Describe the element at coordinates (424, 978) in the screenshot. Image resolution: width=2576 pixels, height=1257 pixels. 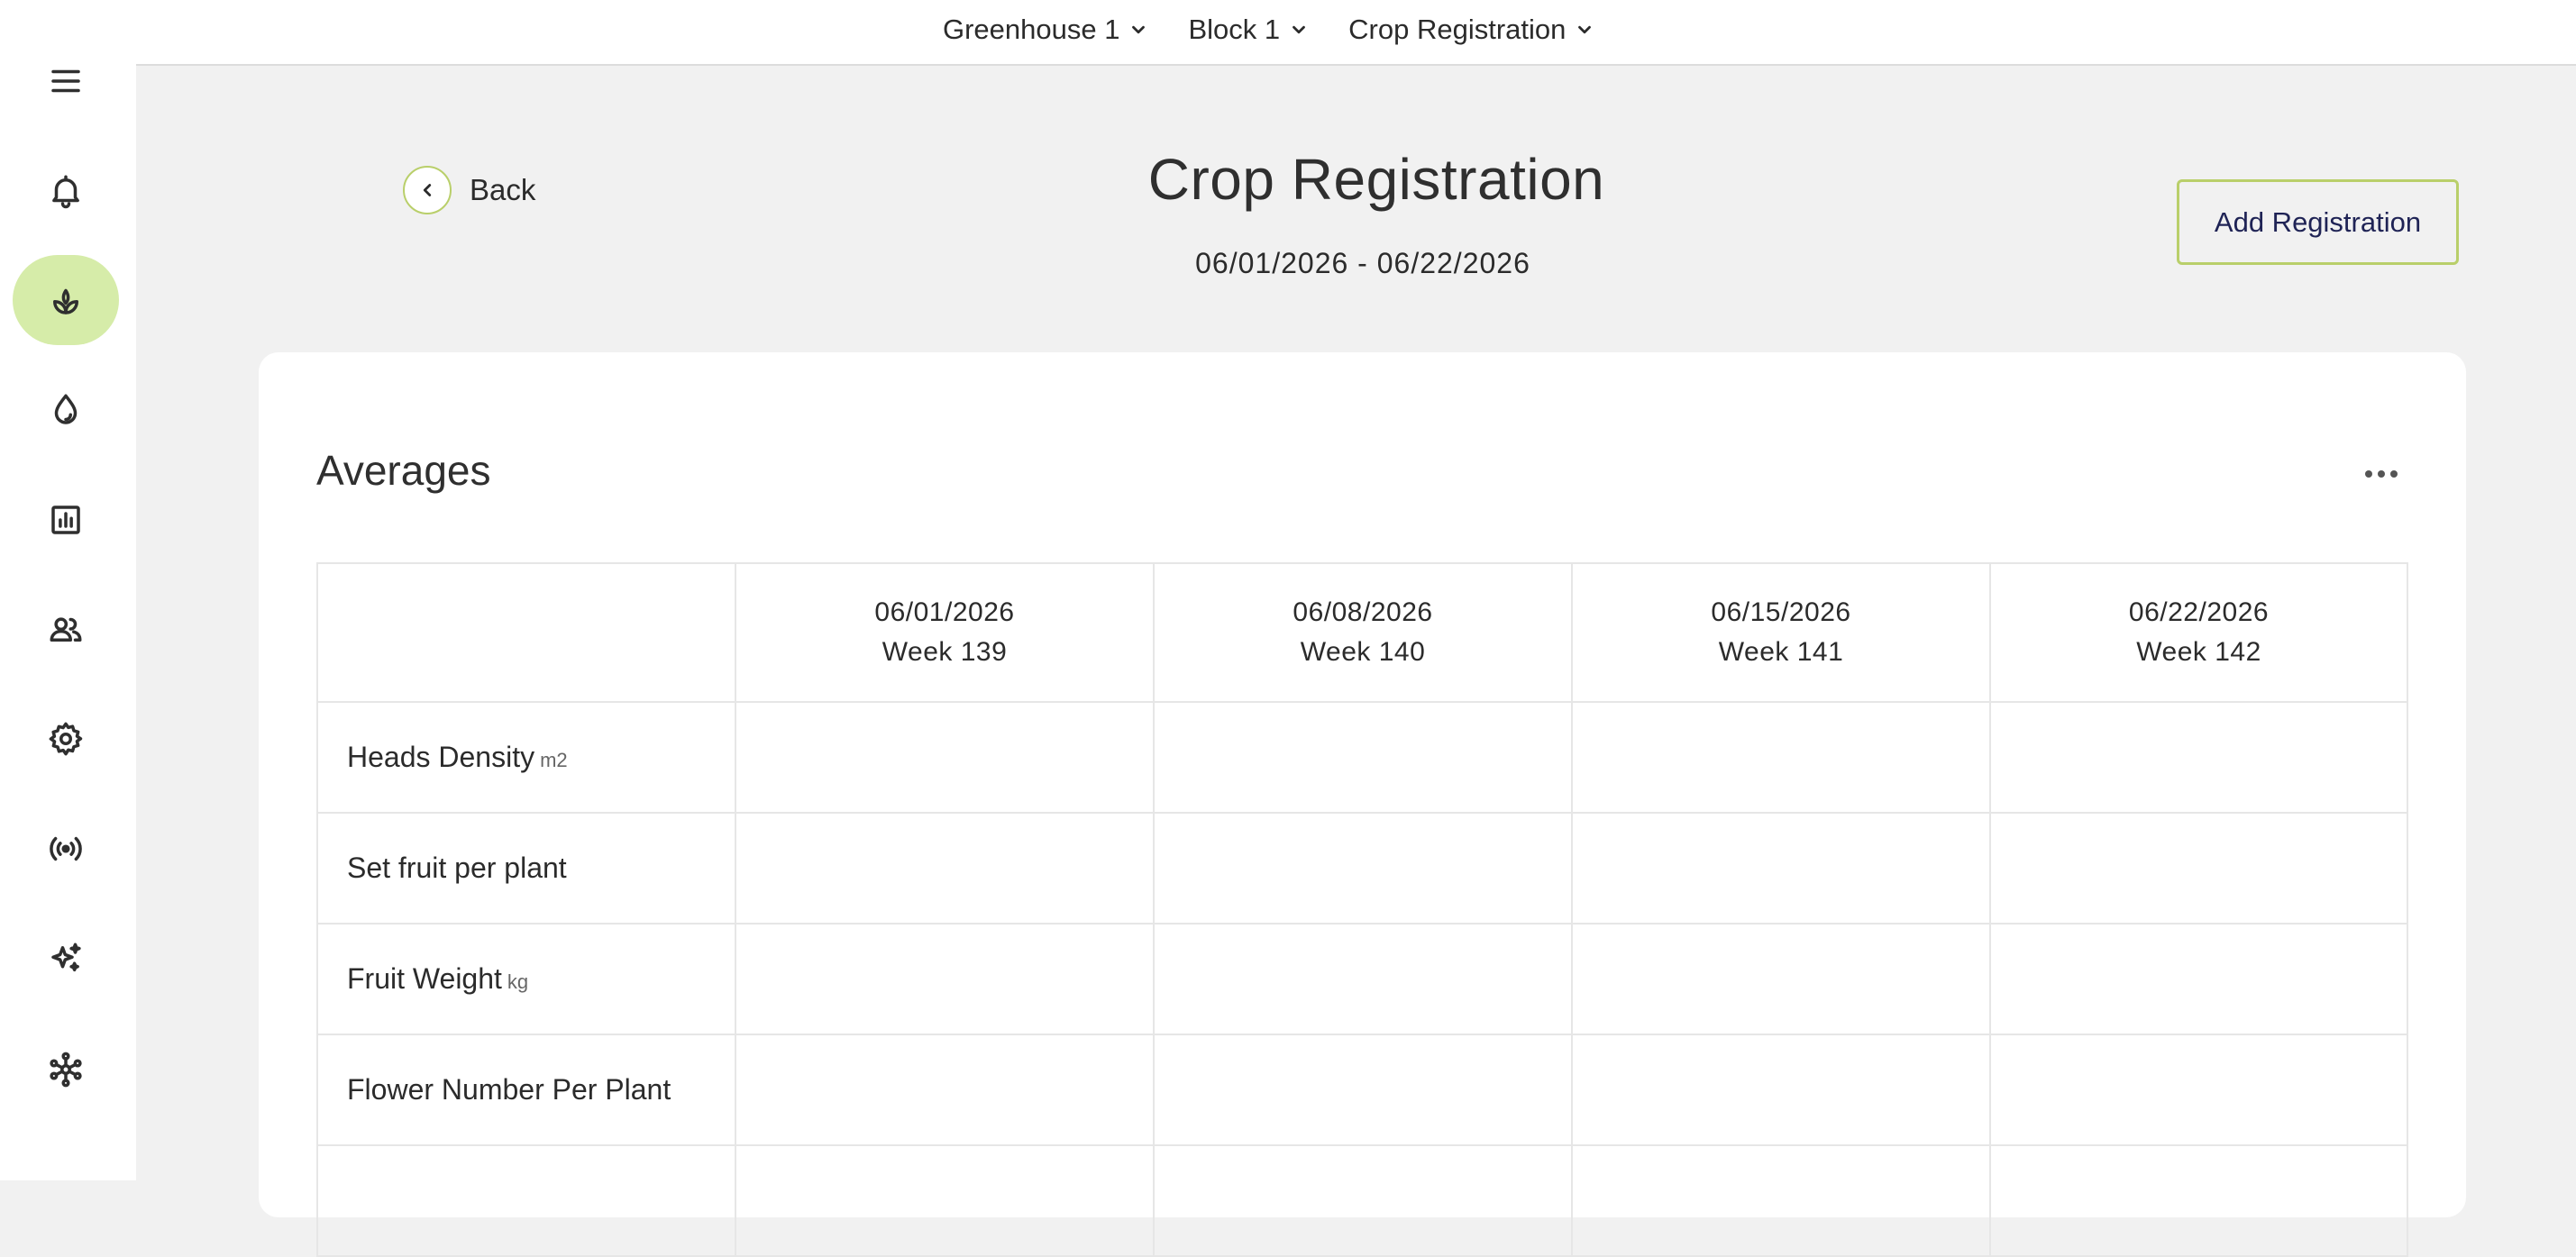
I see `row-label-text: Fruit Weight` at that location.